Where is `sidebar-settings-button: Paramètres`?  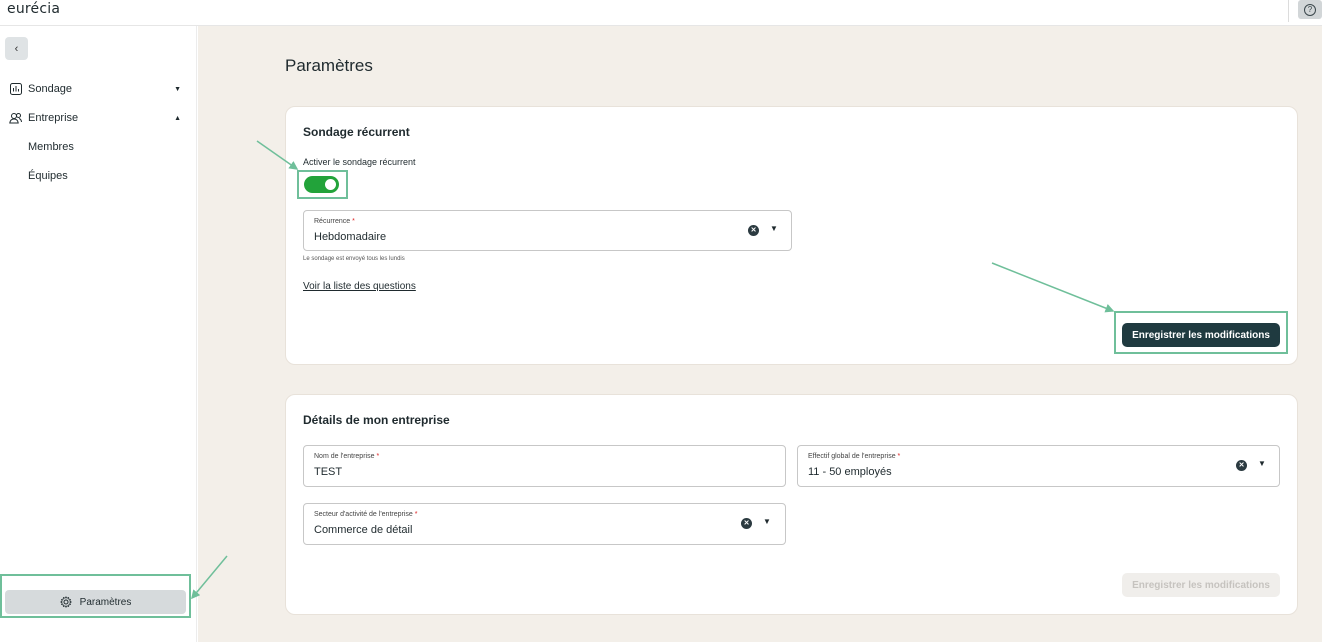 sidebar-settings-button: Paramètres is located at coordinates (95, 602).